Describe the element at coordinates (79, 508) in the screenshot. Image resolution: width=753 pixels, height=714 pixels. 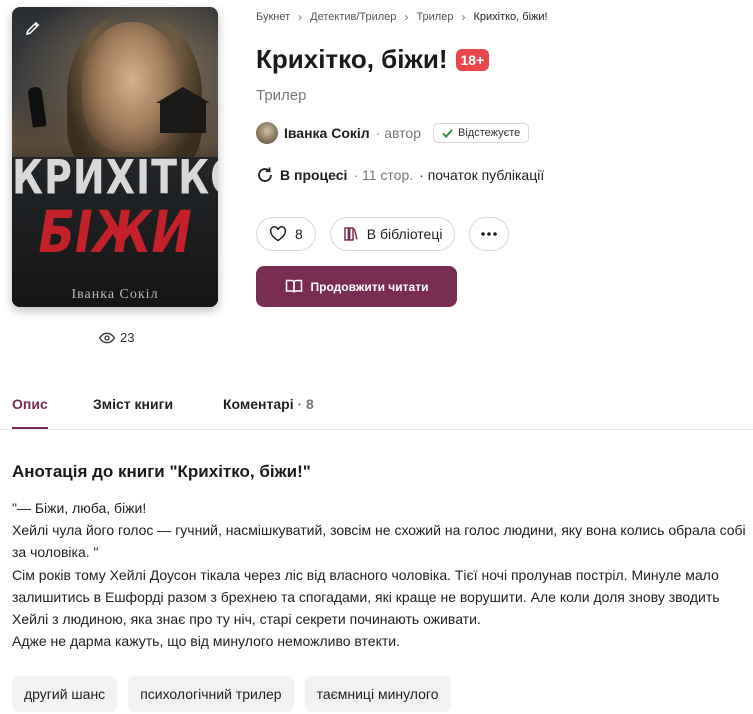
I see `annotation-line: "— Біжи, люба, біжи!` at that location.